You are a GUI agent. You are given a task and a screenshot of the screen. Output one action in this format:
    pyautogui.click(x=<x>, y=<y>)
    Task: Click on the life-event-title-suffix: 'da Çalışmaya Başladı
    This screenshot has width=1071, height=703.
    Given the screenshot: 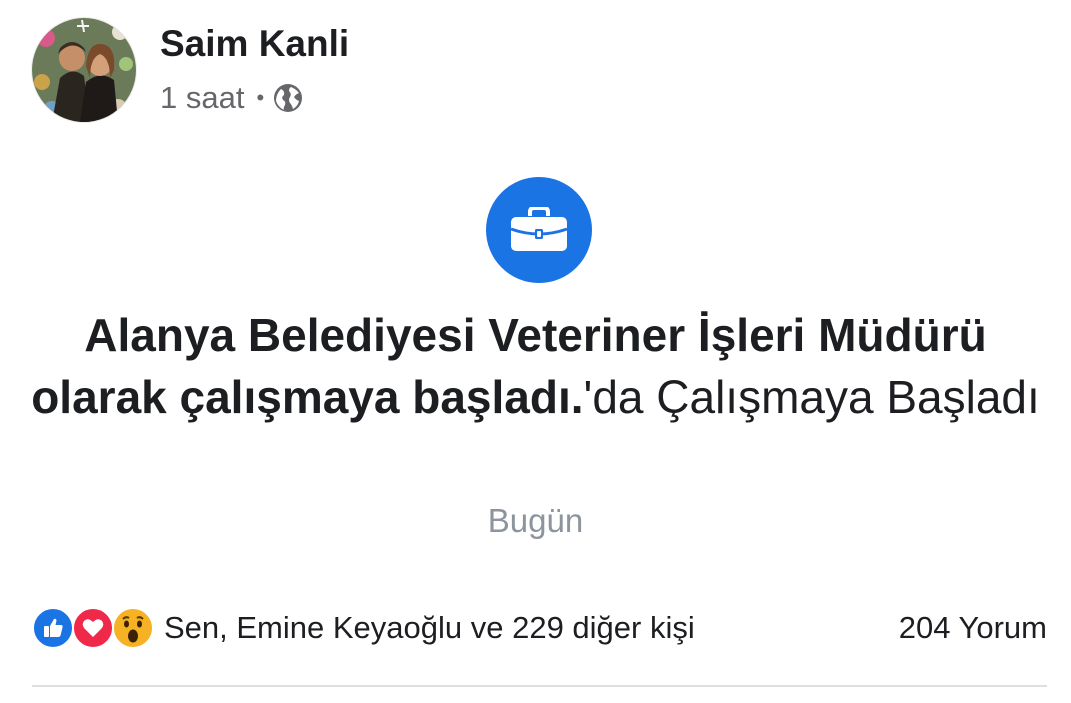 What is the action you would take?
    pyautogui.click(x=811, y=397)
    